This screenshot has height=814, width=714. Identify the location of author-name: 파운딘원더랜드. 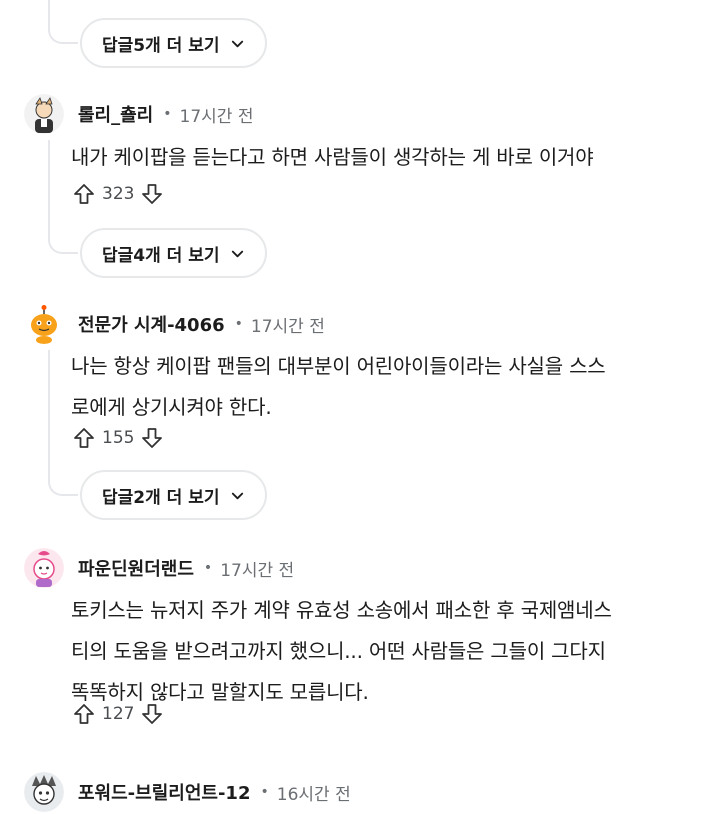
(136, 568).